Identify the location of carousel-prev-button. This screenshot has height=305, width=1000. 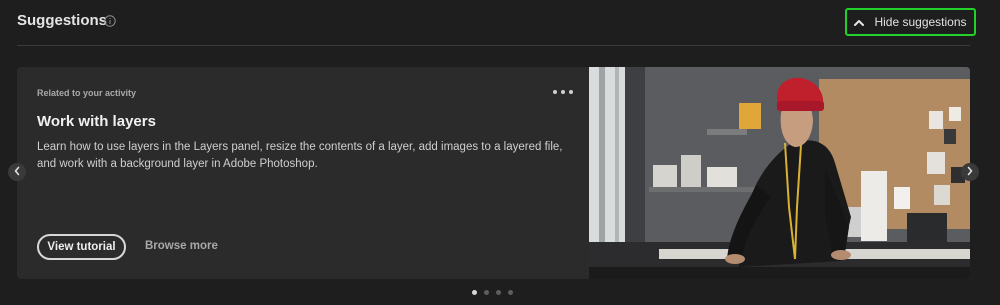
(17, 172).